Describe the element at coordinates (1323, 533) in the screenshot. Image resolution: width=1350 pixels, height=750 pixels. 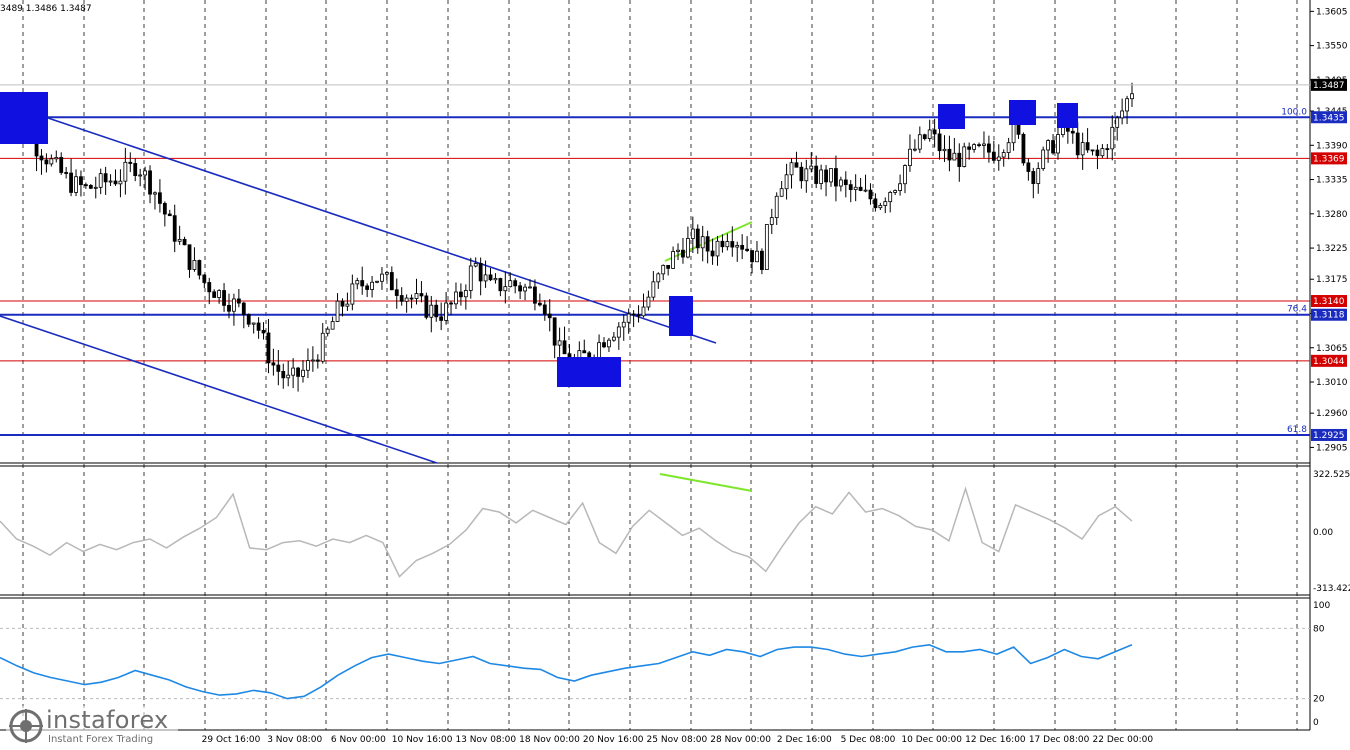
I see `cci-tick-label: 0.00` at that location.